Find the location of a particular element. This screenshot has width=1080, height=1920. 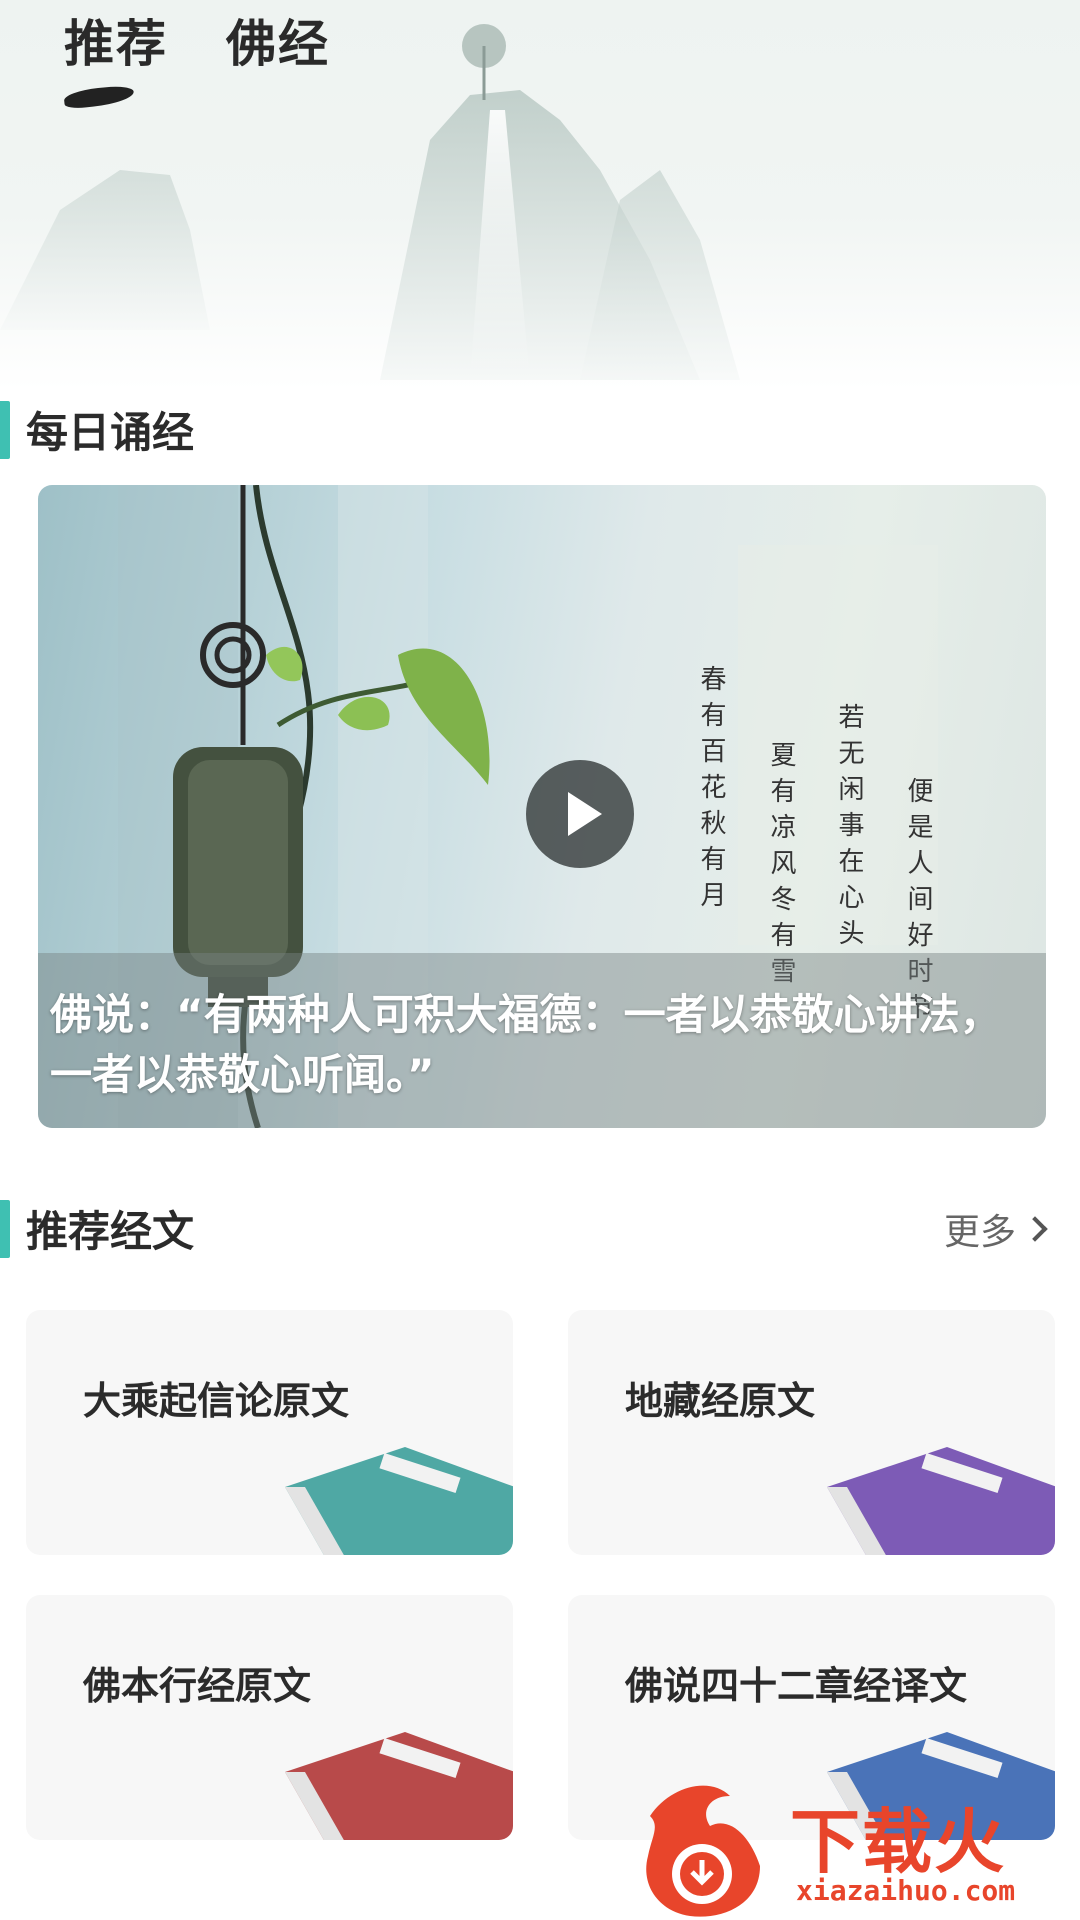

sutra-card: 佛本行经原文 is located at coordinates (269, 1717).